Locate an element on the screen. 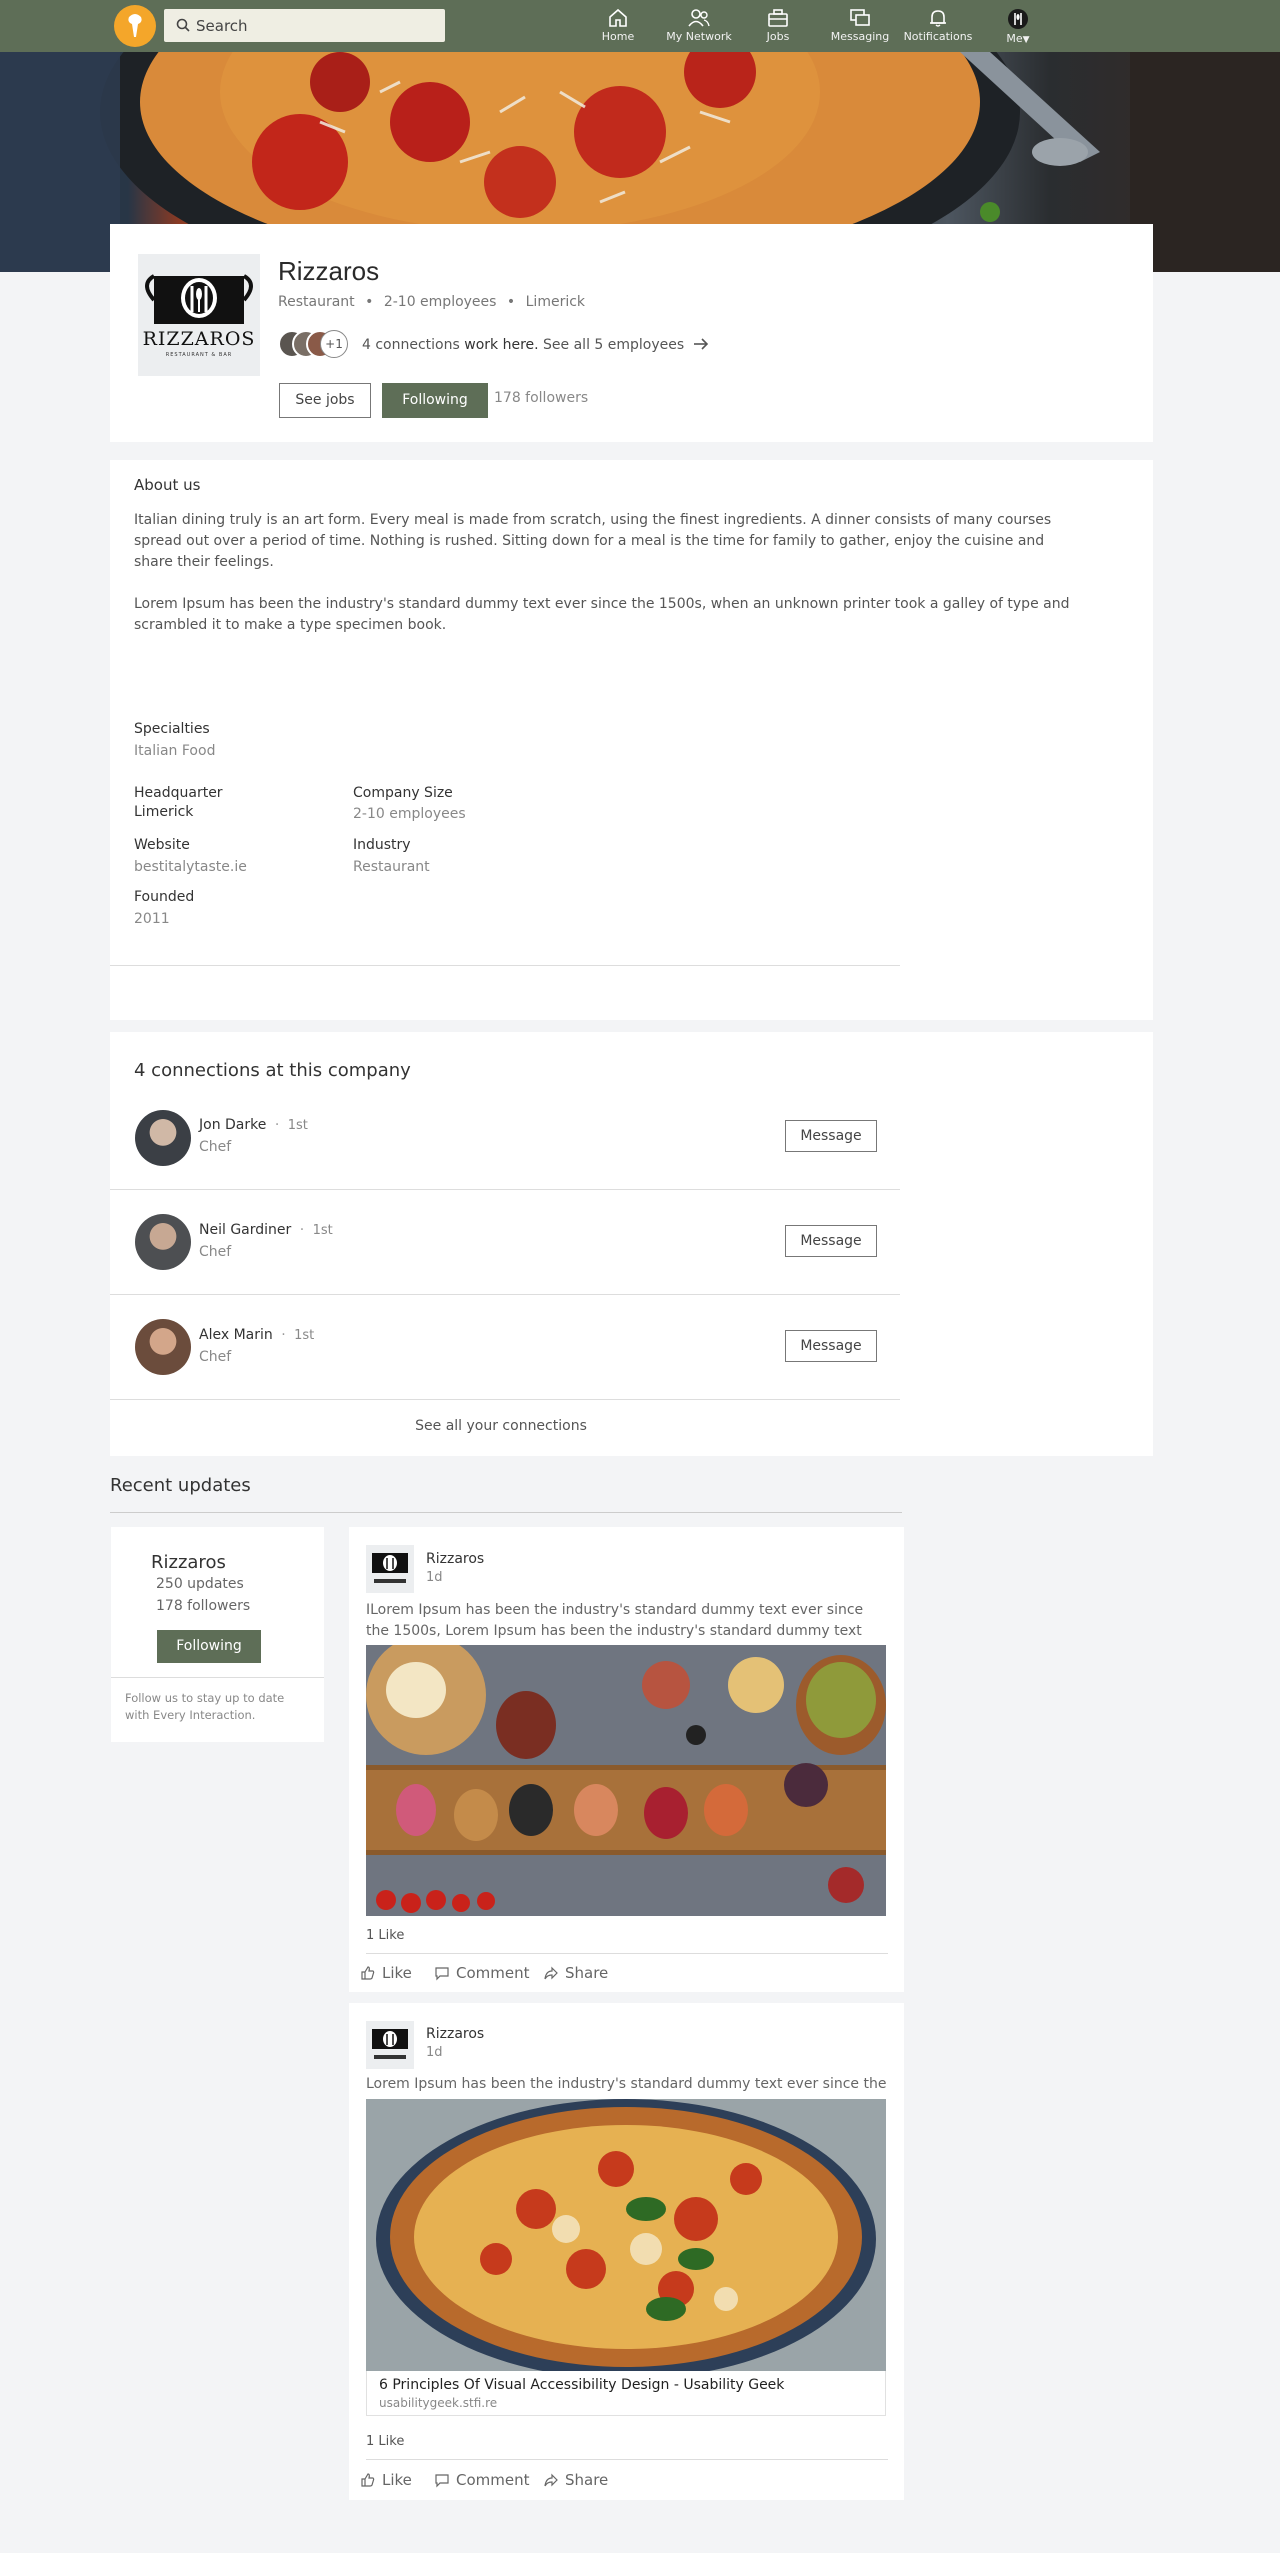  nav-me: Me▼ is located at coordinates (1018, 28).